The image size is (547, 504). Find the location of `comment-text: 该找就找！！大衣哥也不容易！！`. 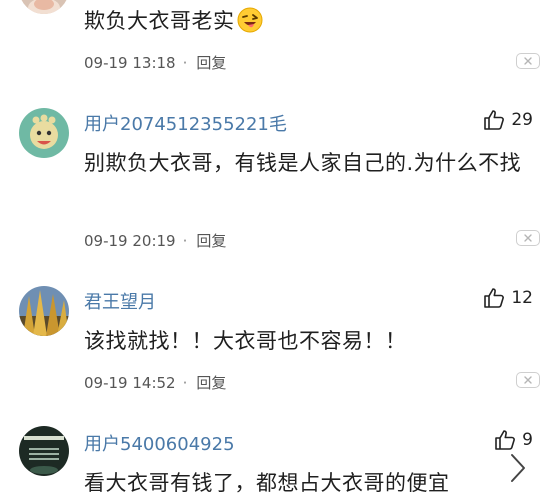

comment-text: 该找就找！！大衣哥也不容易！！ is located at coordinates (245, 341).